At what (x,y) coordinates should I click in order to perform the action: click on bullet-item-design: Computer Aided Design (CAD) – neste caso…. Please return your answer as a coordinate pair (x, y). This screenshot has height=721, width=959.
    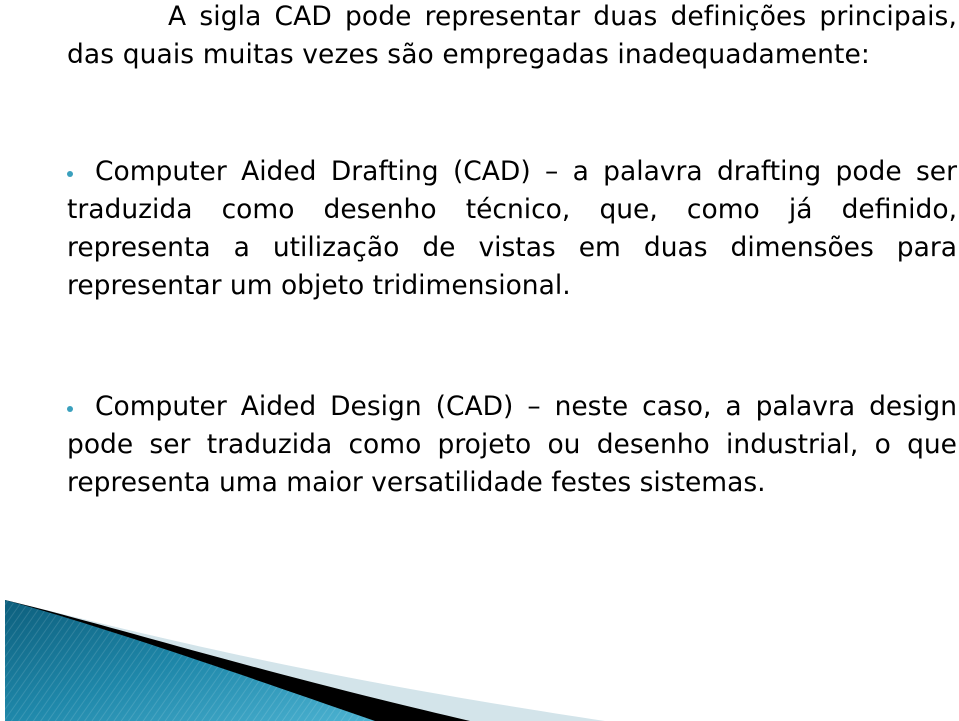
    Looking at the image, I should click on (512, 445).